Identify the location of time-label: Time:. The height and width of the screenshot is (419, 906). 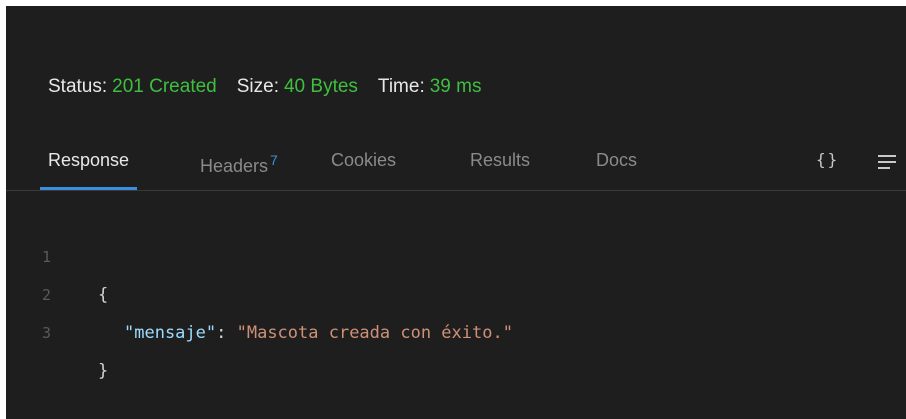
(401, 86).